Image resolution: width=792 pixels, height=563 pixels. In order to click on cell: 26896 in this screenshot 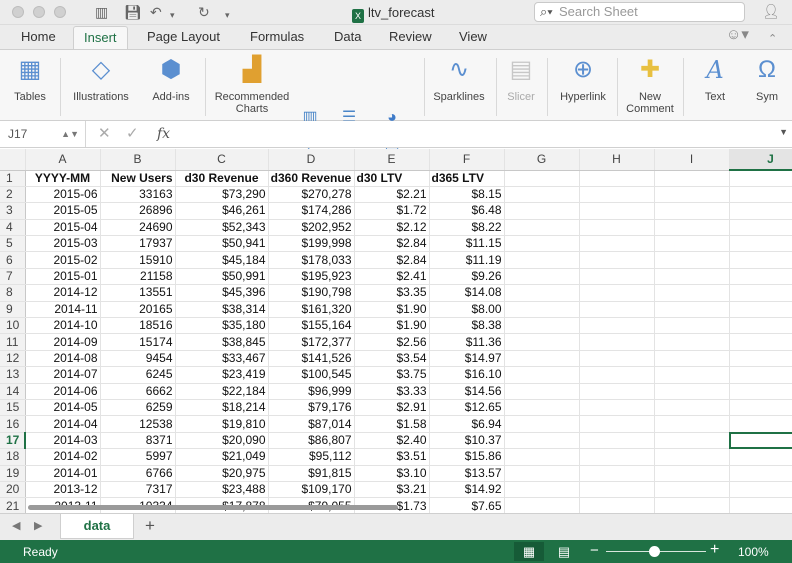, I will do `click(138, 211)`.